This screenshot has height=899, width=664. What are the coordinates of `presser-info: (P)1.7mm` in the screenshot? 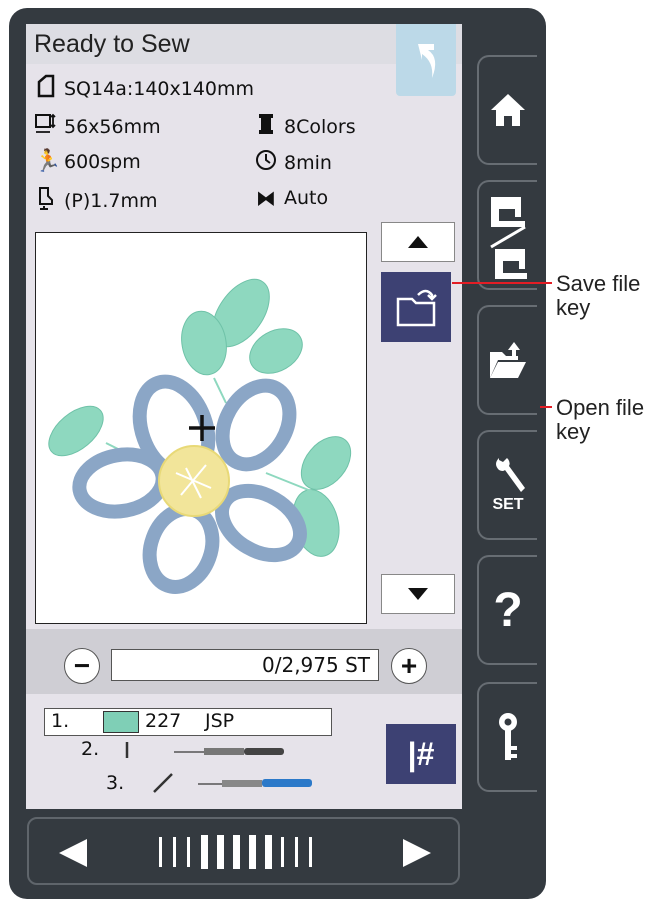 It's located at (96, 200).